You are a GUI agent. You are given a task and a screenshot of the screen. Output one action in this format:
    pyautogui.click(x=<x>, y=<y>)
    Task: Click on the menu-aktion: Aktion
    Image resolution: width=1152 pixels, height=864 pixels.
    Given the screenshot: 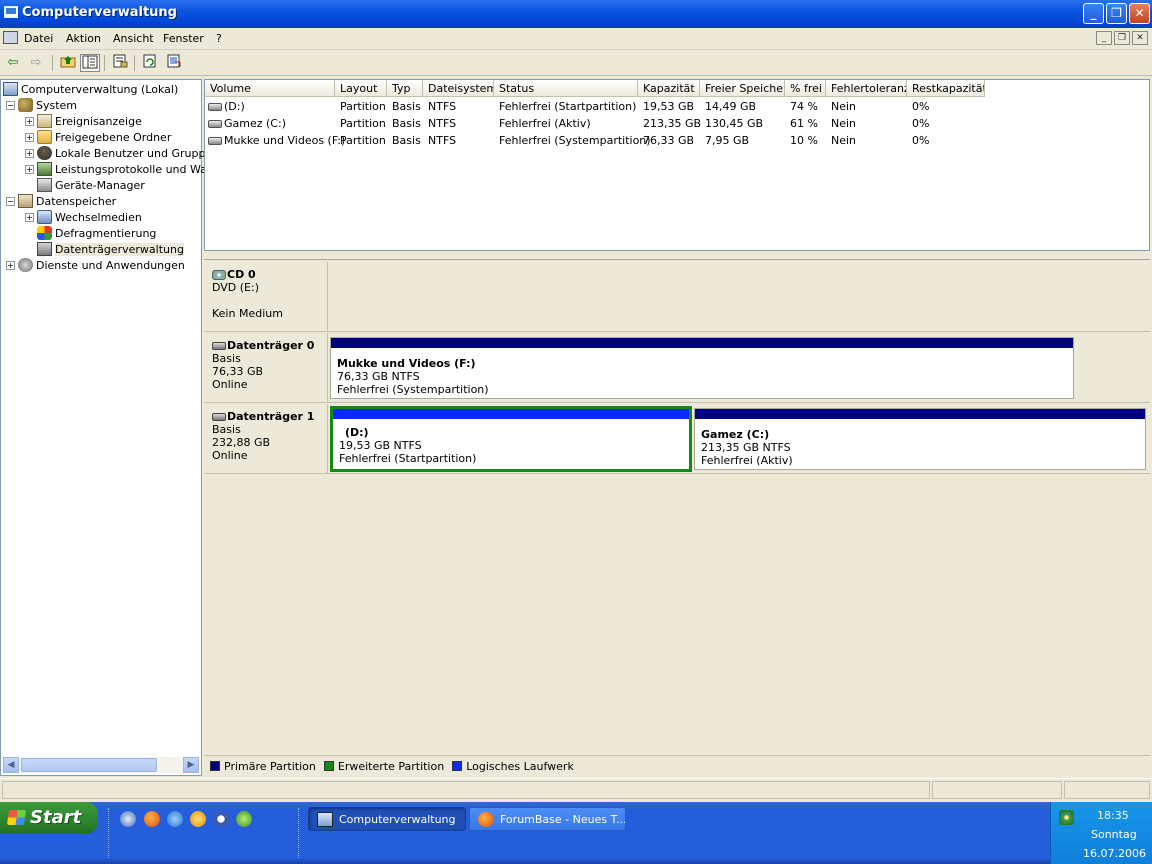 What is the action you would take?
    pyautogui.click(x=83, y=38)
    